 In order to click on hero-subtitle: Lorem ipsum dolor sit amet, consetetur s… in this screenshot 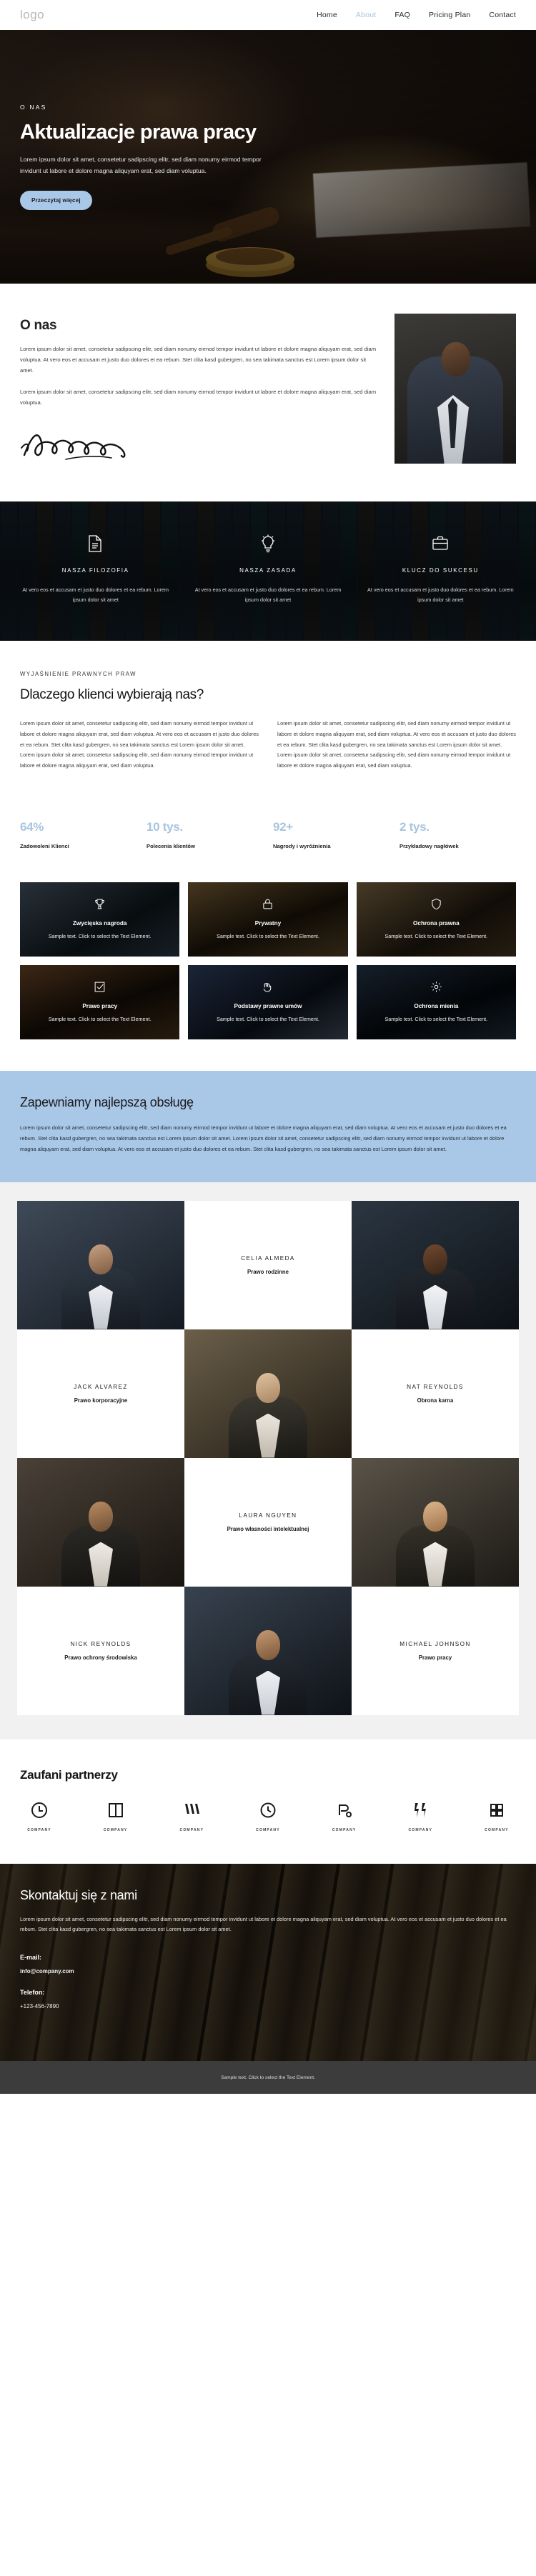, I will do `click(141, 165)`.